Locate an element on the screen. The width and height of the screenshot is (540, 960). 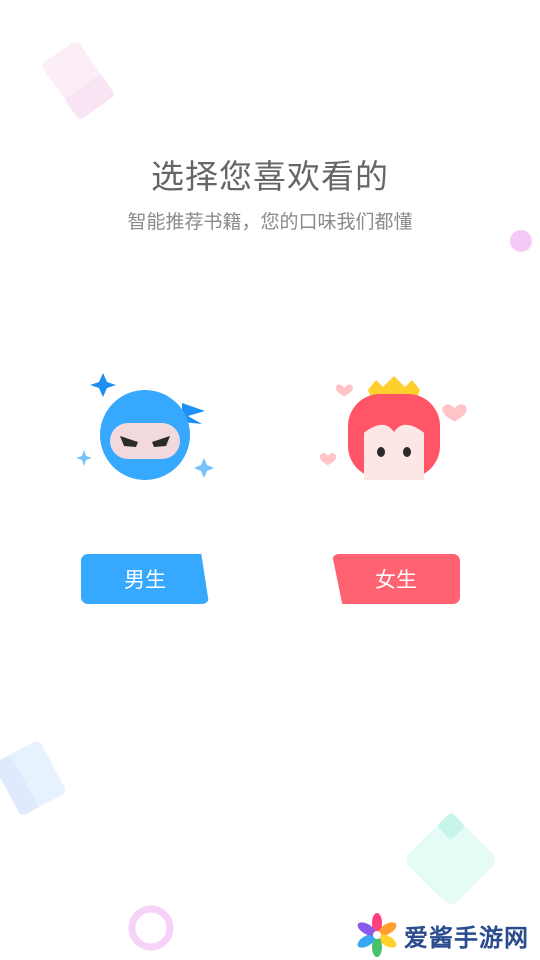
site-watermark: 爱酱手游网 is located at coordinates (441, 935).